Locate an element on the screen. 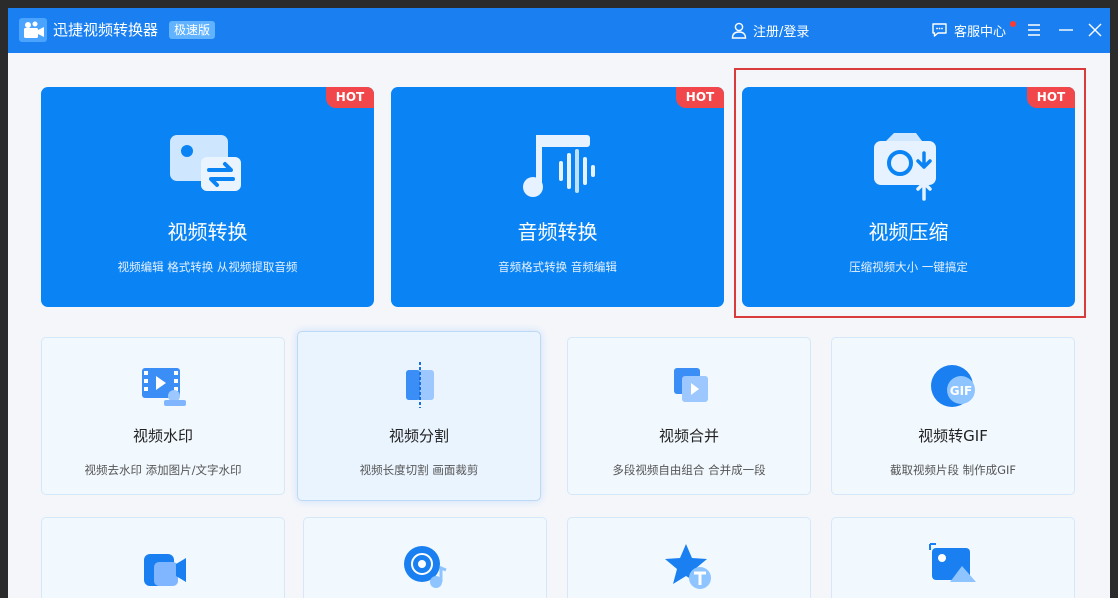 The image size is (1118, 598). highlight-box is located at coordinates (910, 193).